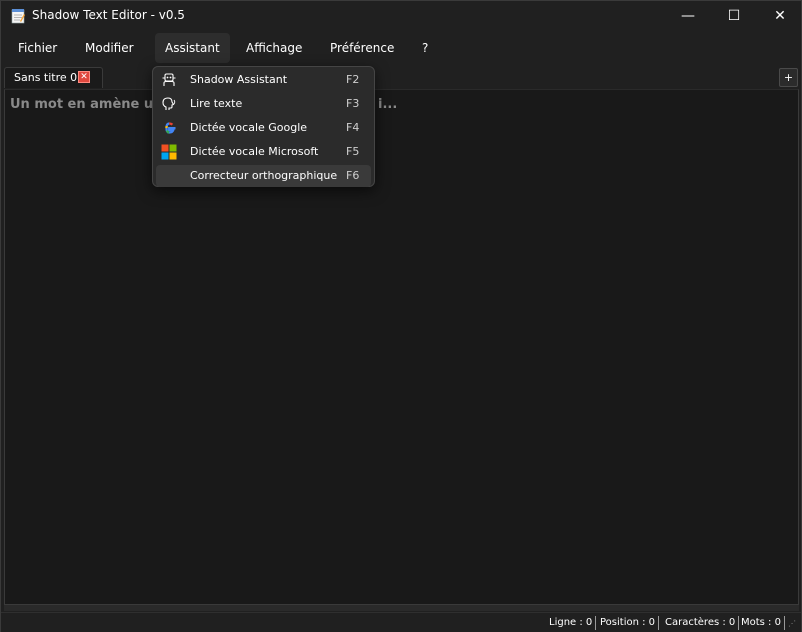 Image resolution: width=802 pixels, height=632 pixels. Describe the element at coordinates (37, 48) in the screenshot. I see `menu-fichier: Fichier` at that location.